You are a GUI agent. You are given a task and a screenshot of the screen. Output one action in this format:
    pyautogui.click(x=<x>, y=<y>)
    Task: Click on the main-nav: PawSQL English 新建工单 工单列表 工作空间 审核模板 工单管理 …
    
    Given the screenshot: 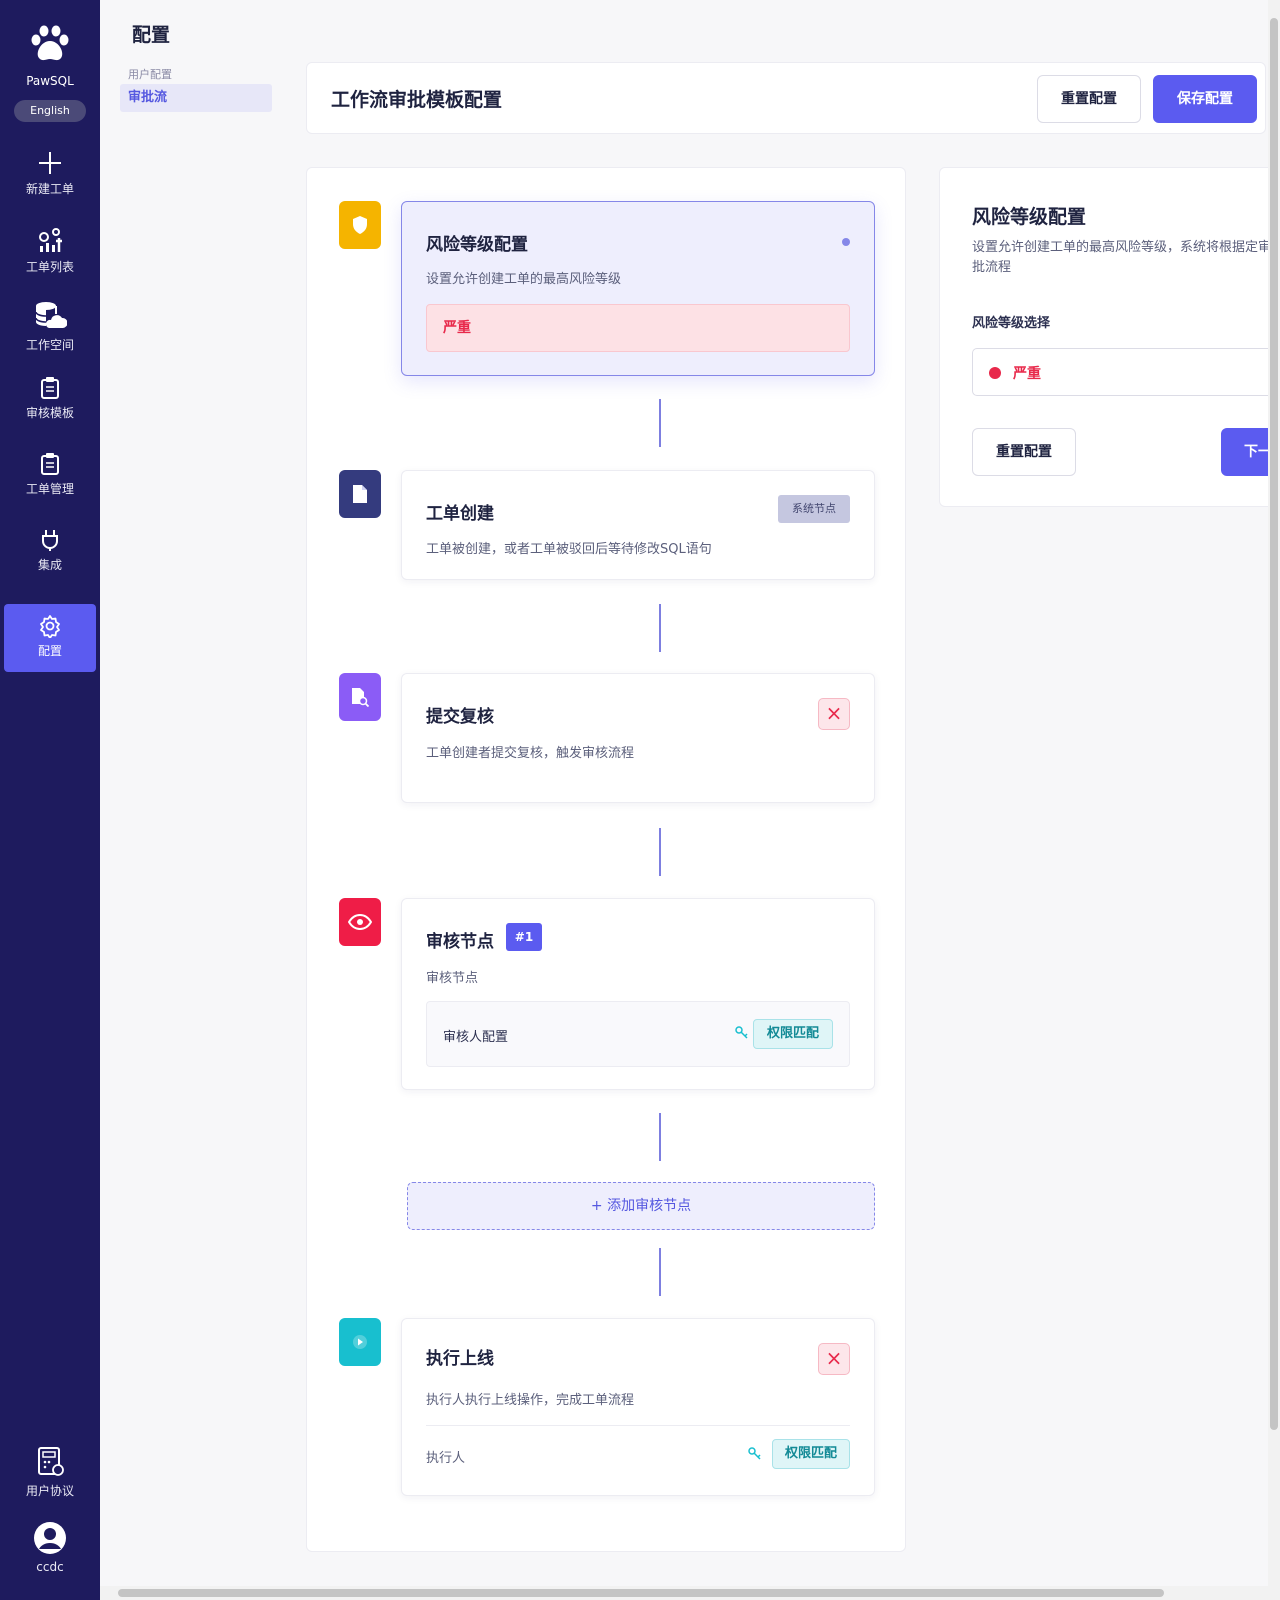 What is the action you would take?
    pyautogui.click(x=50, y=800)
    